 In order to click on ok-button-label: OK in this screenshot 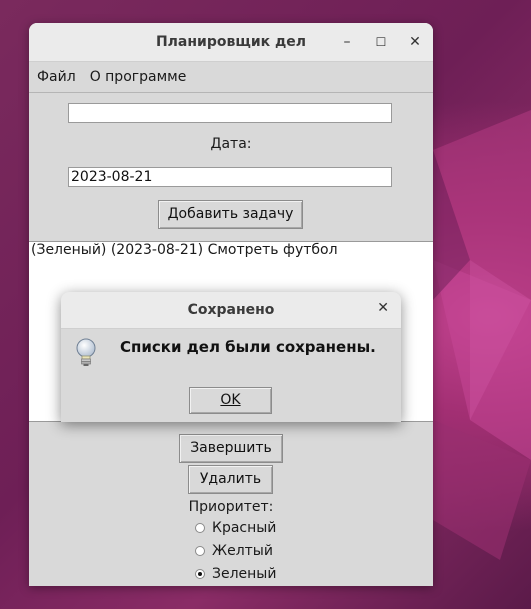, I will do `click(230, 400)`.